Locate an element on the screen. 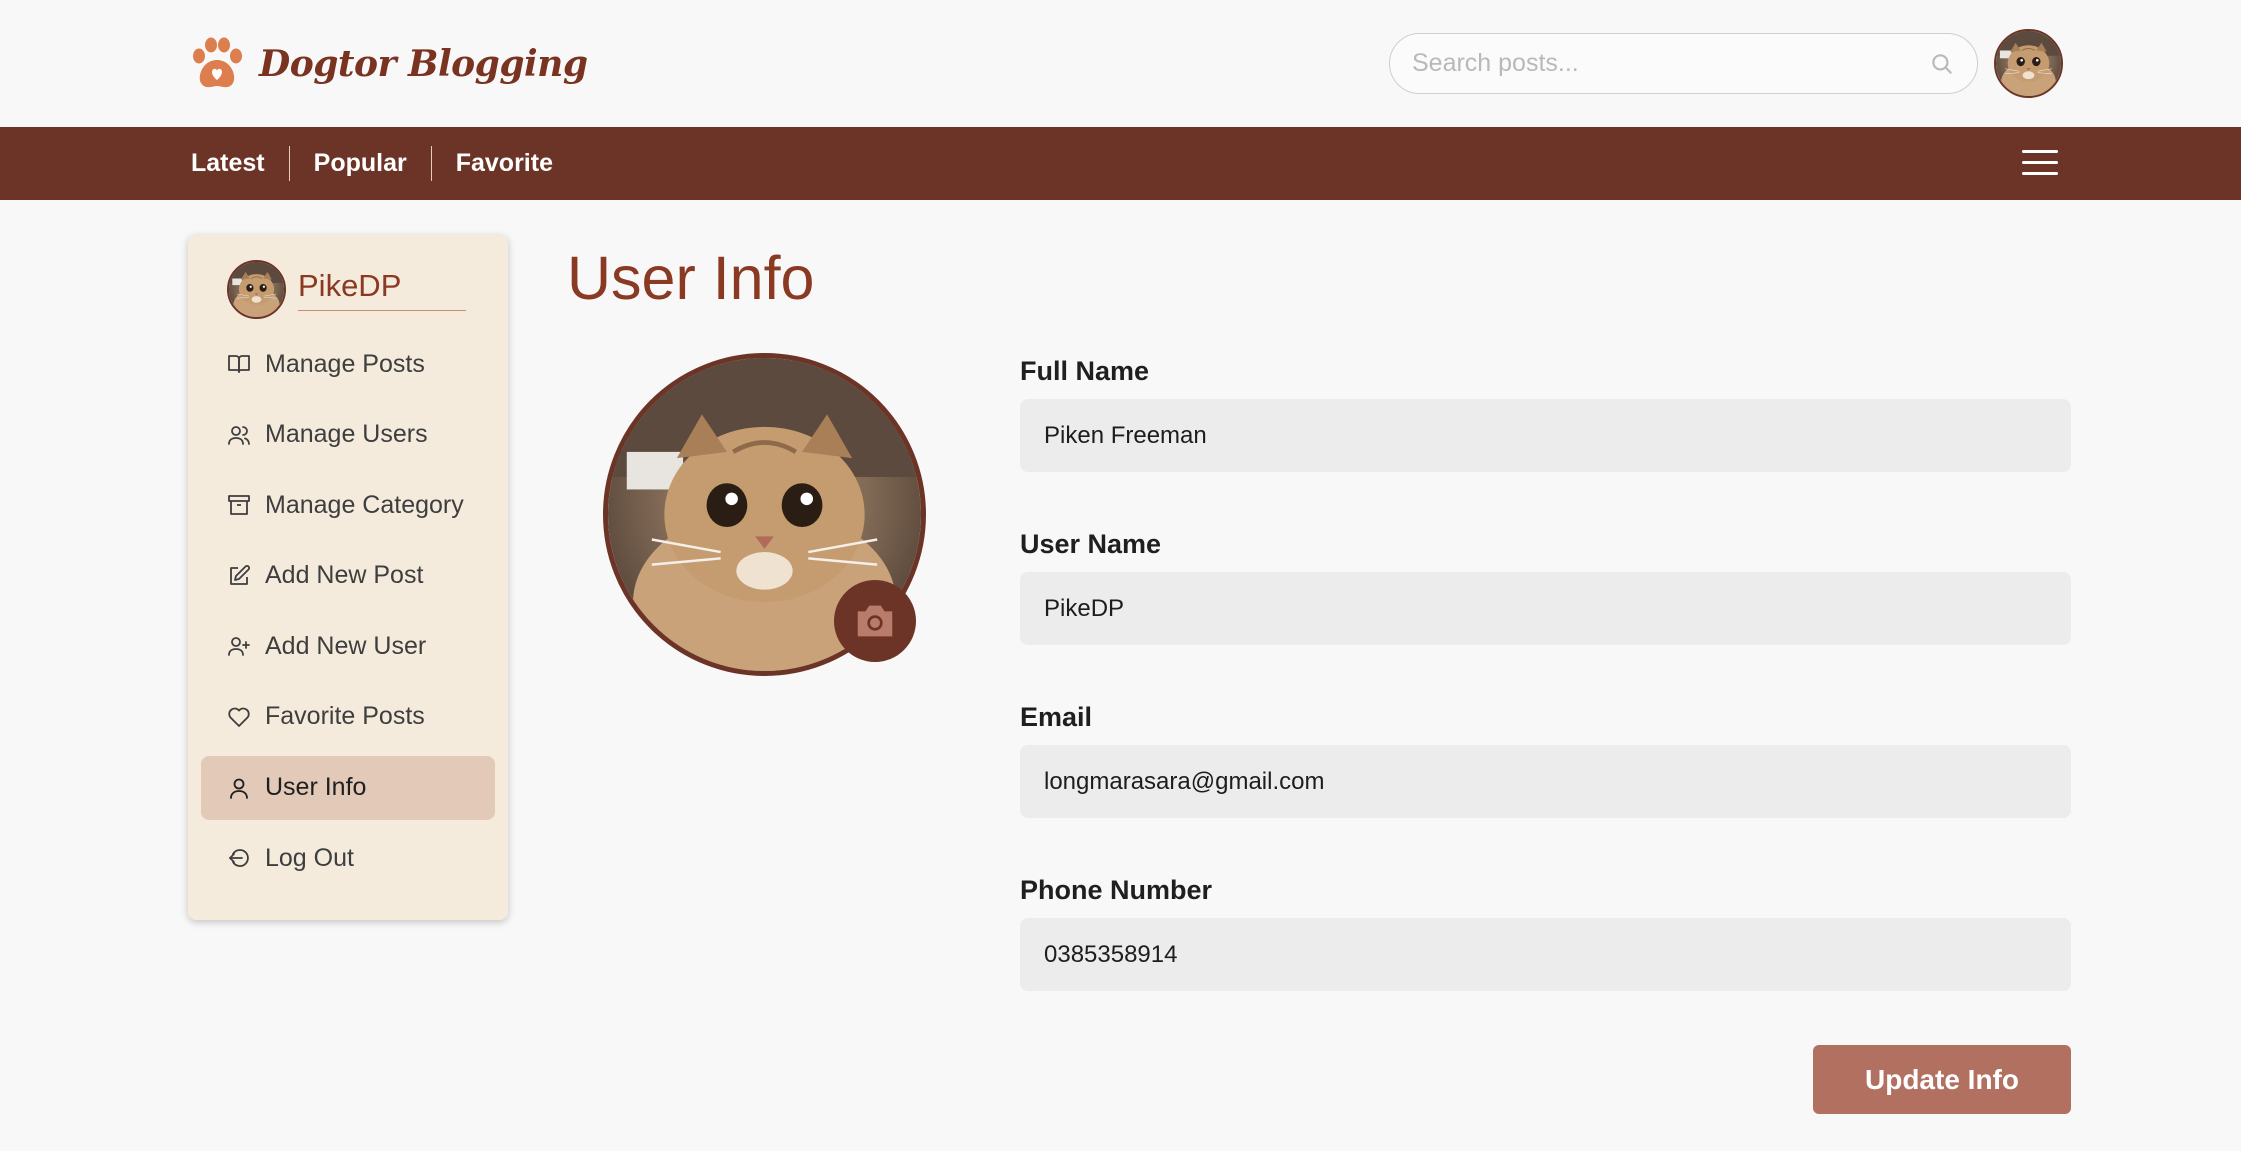  email-input: longmarasara@gmail.com is located at coordinates (1545, 781).